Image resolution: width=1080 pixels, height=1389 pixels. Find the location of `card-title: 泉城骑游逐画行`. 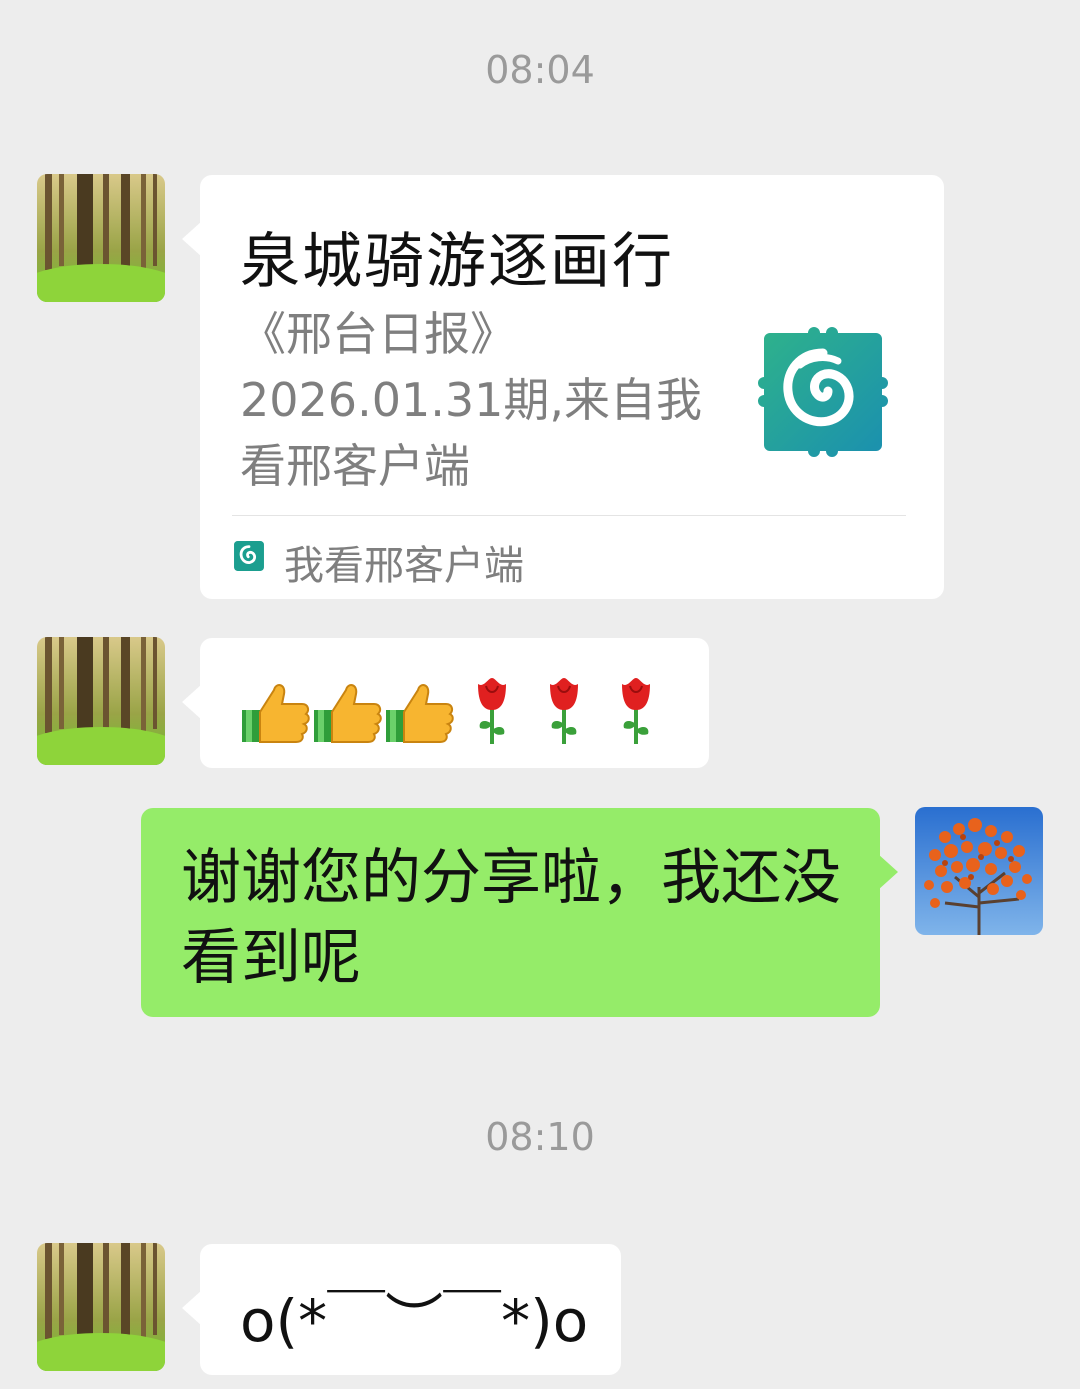

card-title: 泉城骑游逐画行 is located at coordinates (457, 262).